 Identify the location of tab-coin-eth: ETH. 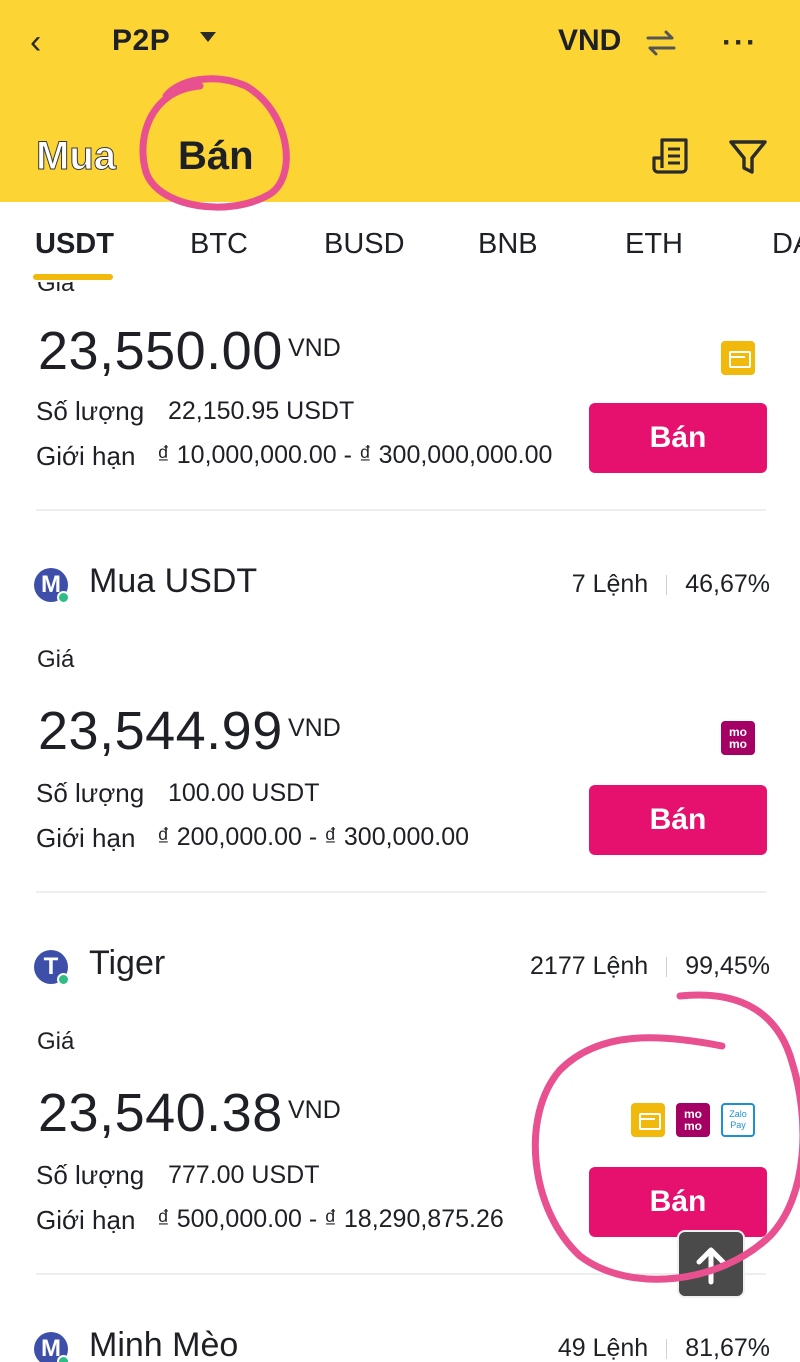
(654, 244).